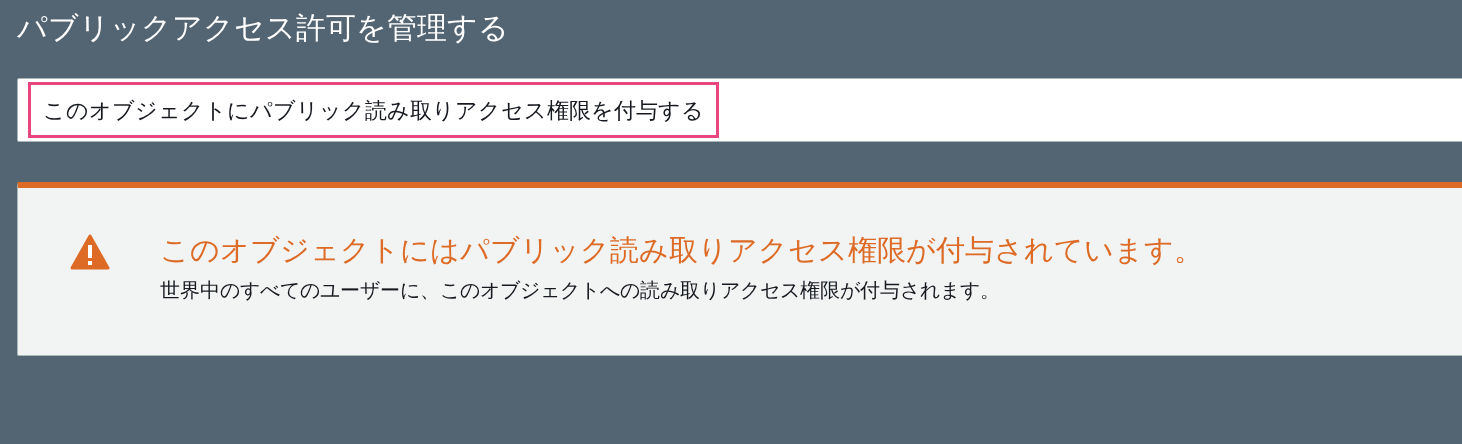 The width and height of the screenshot is (1462, 444). Describe the element at coordinates (580, 290) in the screenshot. I see `alert-message: 世界中のすべてのユーザーに、このオブジェクトへの読み取りアクセス権限が付与されます。` at that location.